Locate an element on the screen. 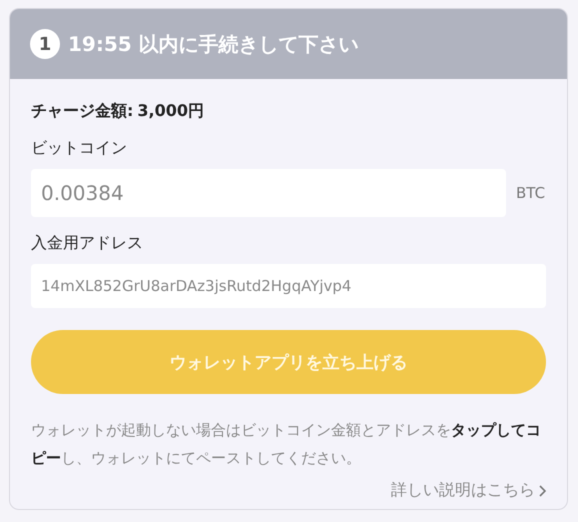 This screenshot has width=578, height=522. instruction-text: ウォレットが起動しない場合はビットコイン金額とアドレスをタップしてコピーし、ウォレットにてペーストしてください。 is located at coordinates (286, 444).